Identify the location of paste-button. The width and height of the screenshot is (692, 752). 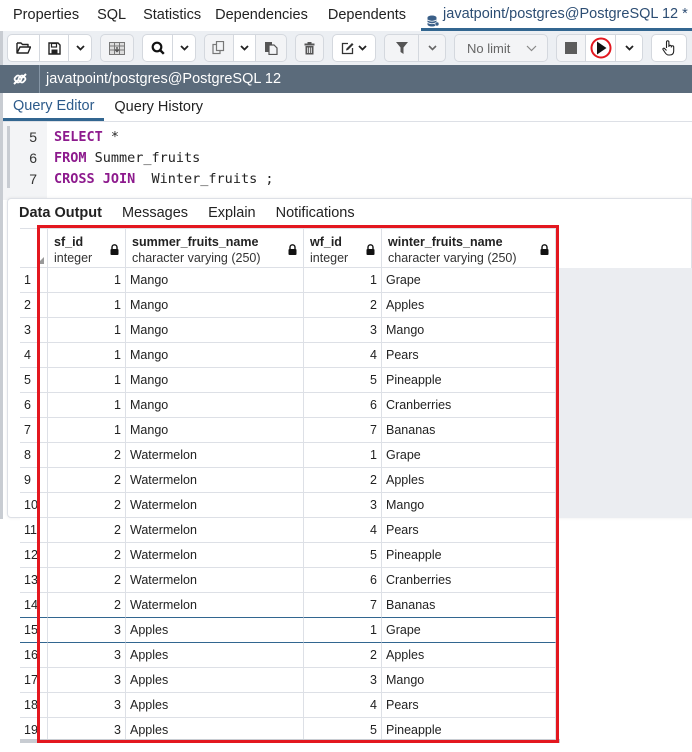
(271, 48).